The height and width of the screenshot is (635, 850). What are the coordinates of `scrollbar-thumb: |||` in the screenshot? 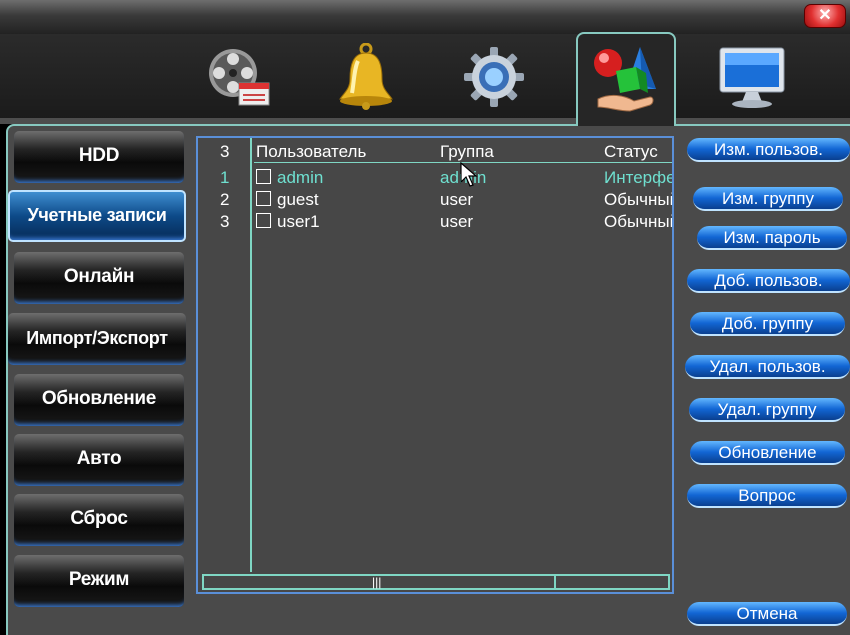 It's located at (380, 582).